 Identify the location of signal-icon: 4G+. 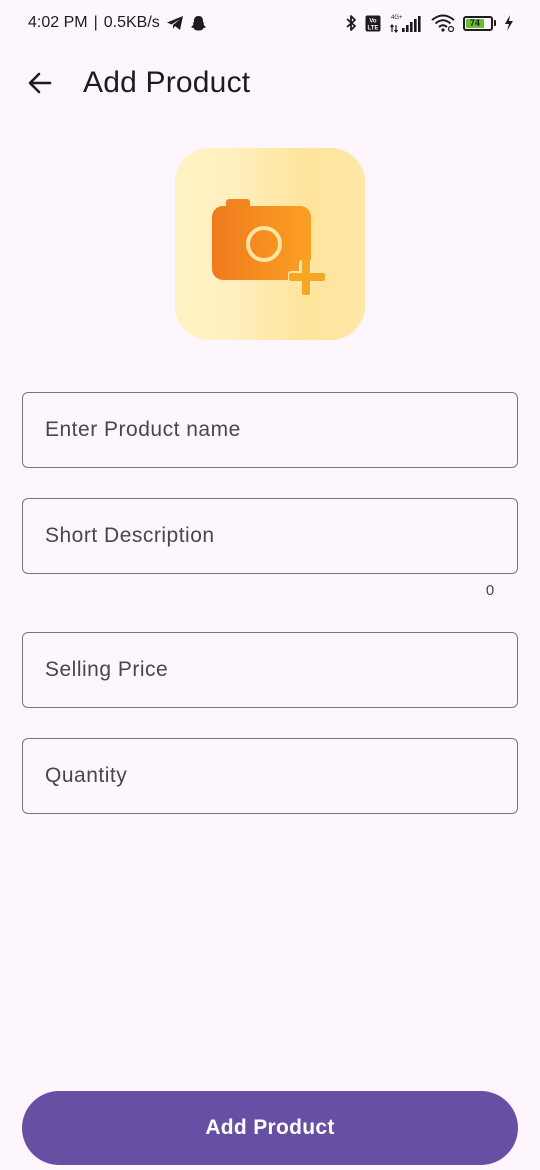
(406, 23).